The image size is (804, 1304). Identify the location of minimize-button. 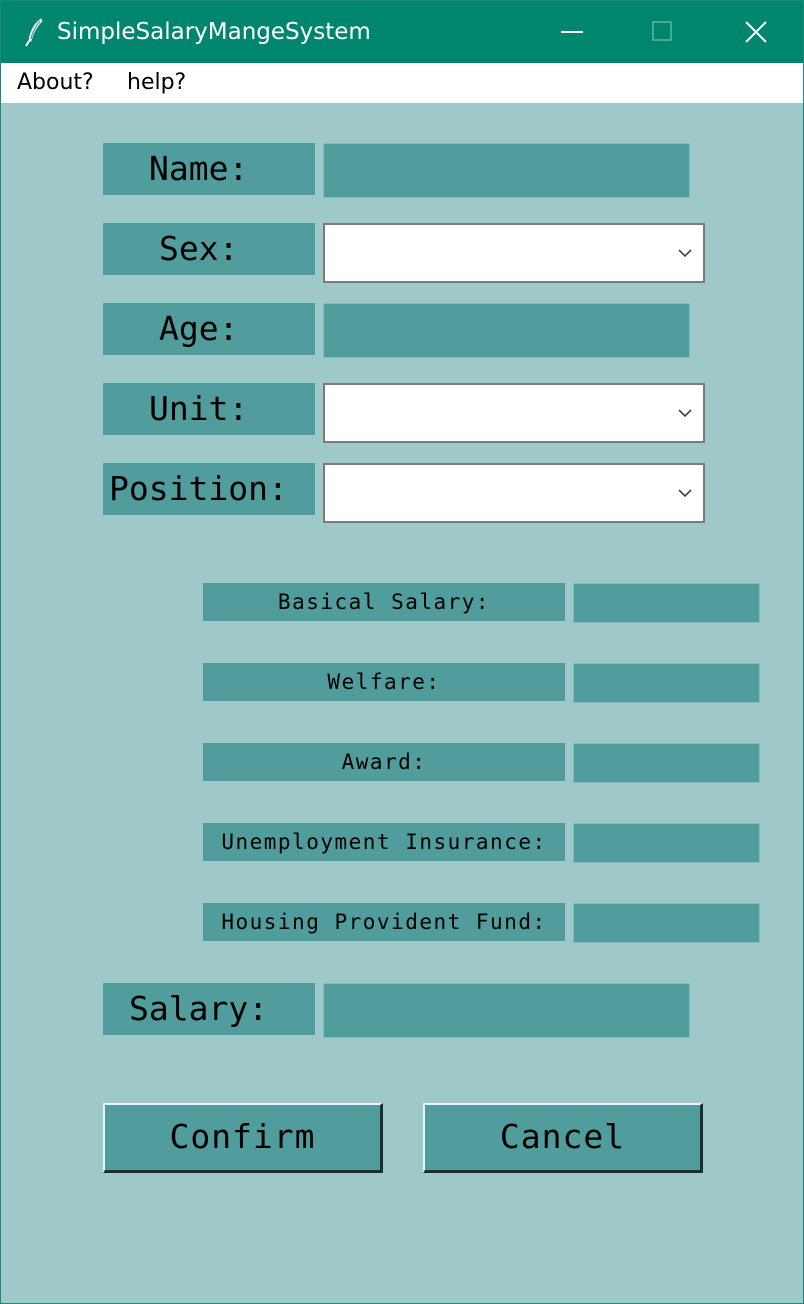
(573, 32).